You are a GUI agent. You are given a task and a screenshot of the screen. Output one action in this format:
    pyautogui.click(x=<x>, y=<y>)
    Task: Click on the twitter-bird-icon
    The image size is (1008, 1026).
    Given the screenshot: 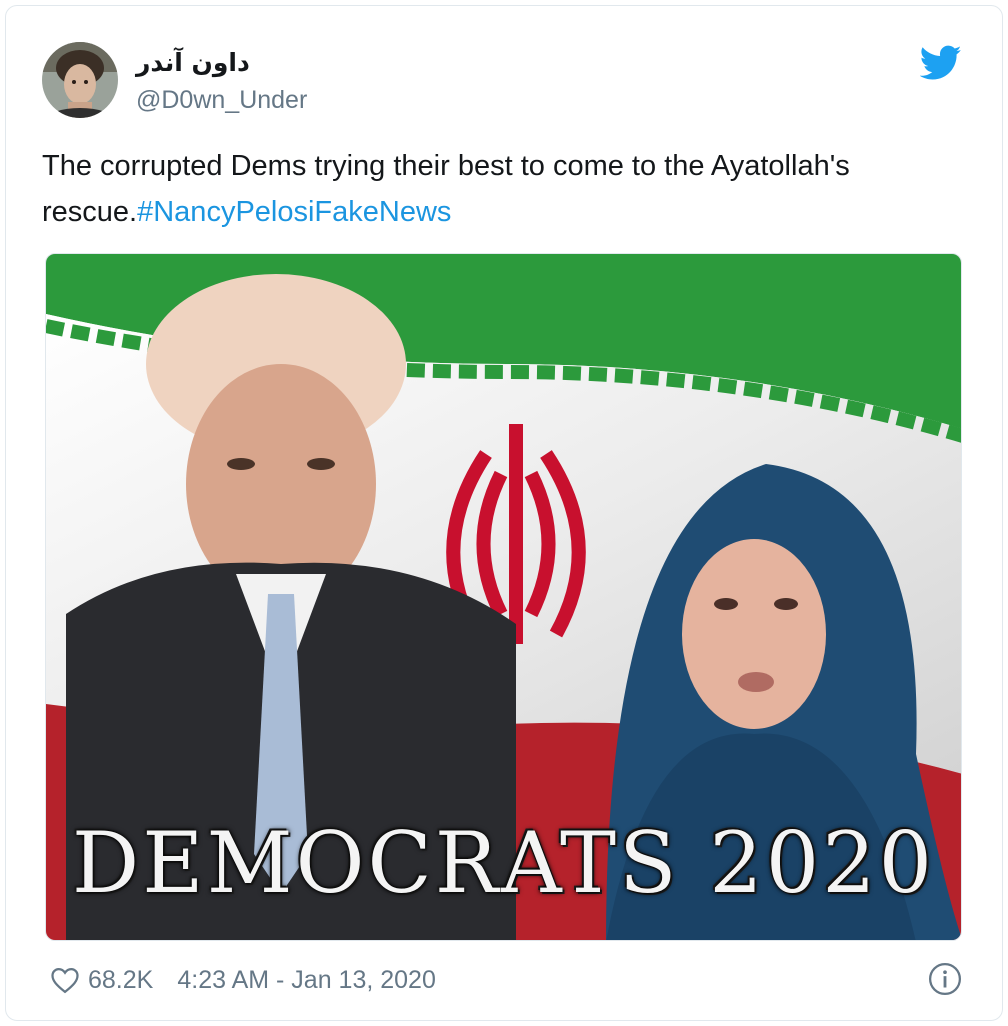 What is the action you would take?
    pyautogui.click(x=941, y=63)
    